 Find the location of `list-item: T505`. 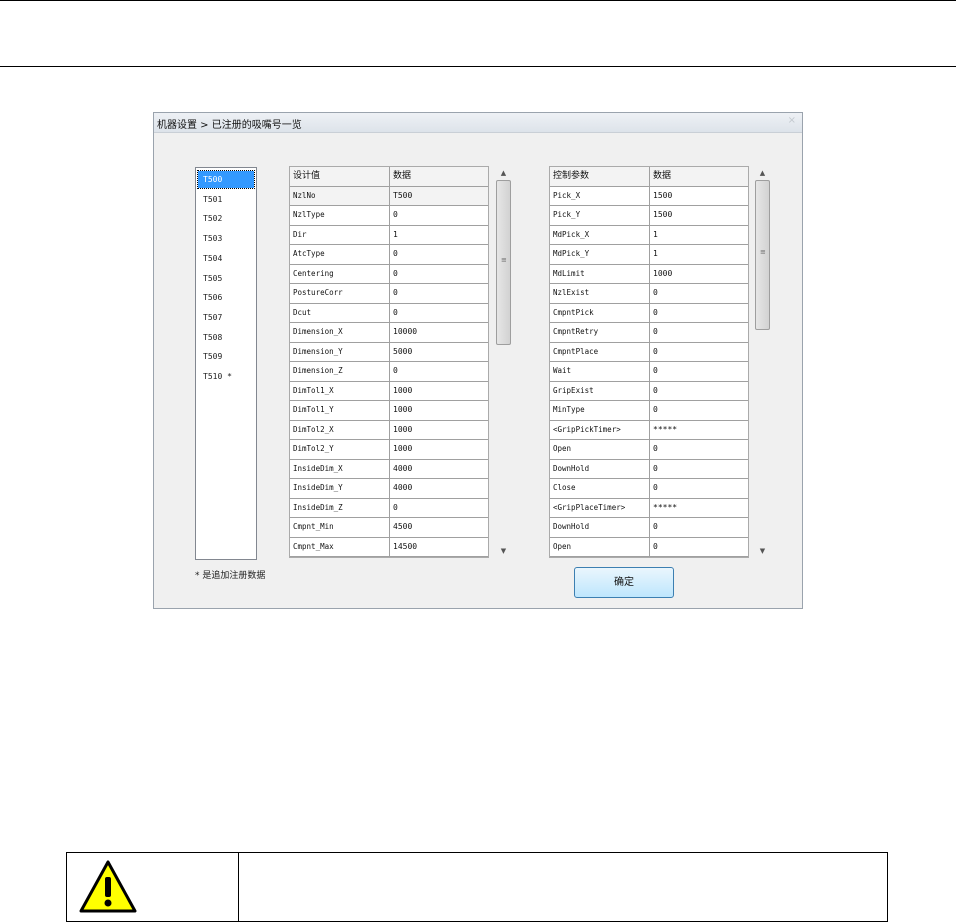

list-item: T505 is located at coordinates (226, 278).